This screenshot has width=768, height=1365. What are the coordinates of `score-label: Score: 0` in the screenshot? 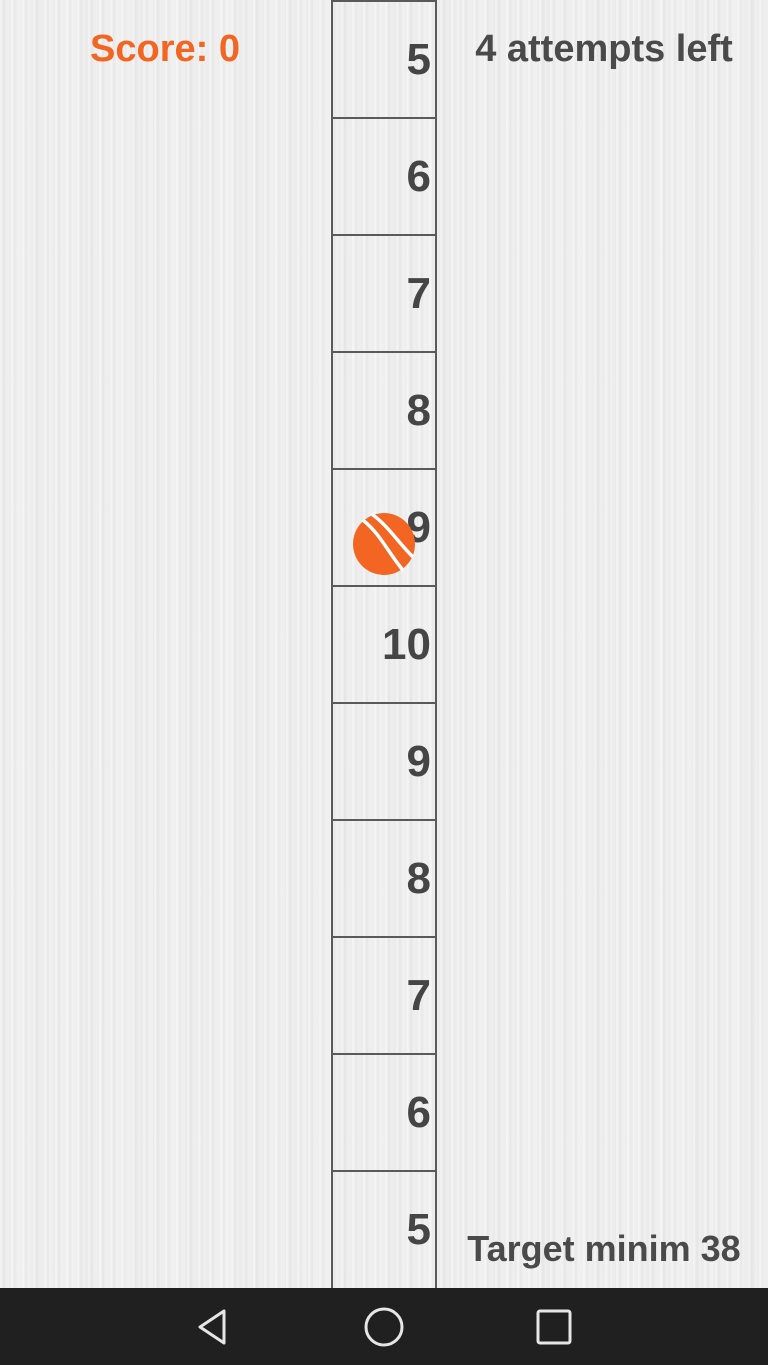 It's located at (165, 49).